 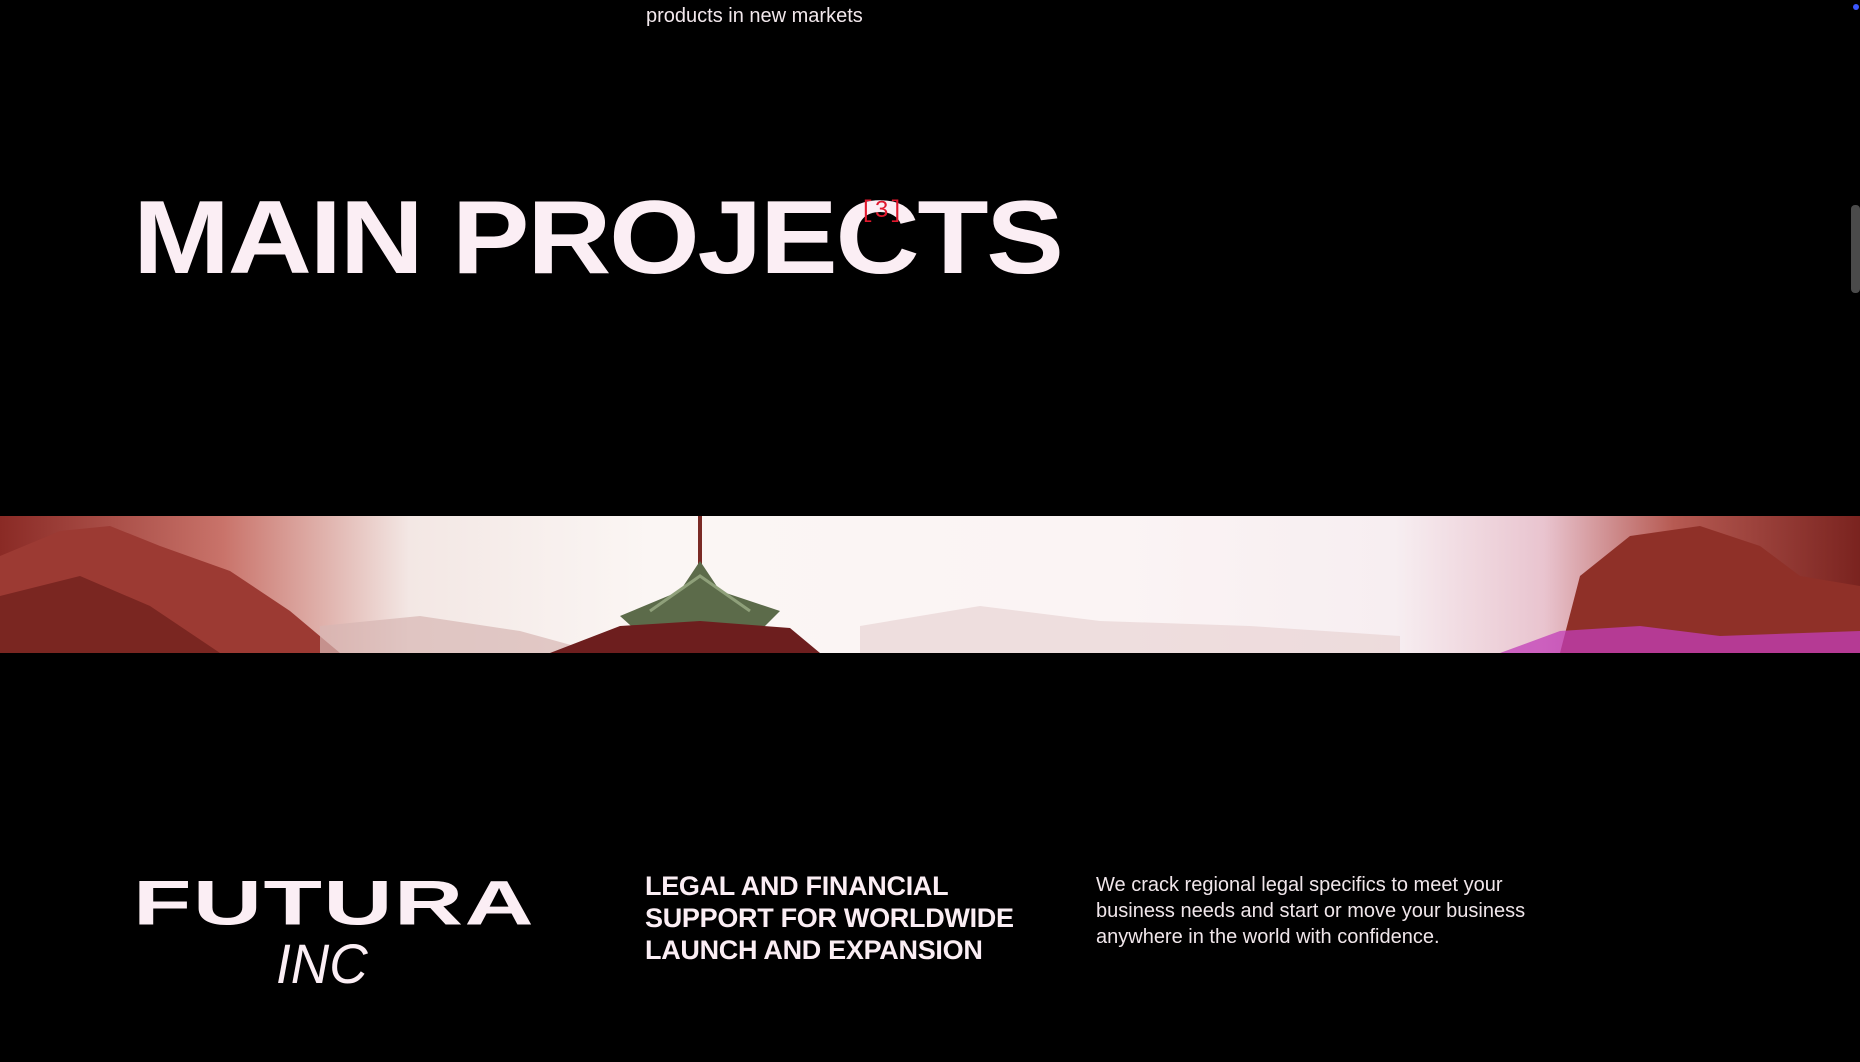 I want to click on futura-inc-logo: FUTURA INC, so click(x=333, y=933).